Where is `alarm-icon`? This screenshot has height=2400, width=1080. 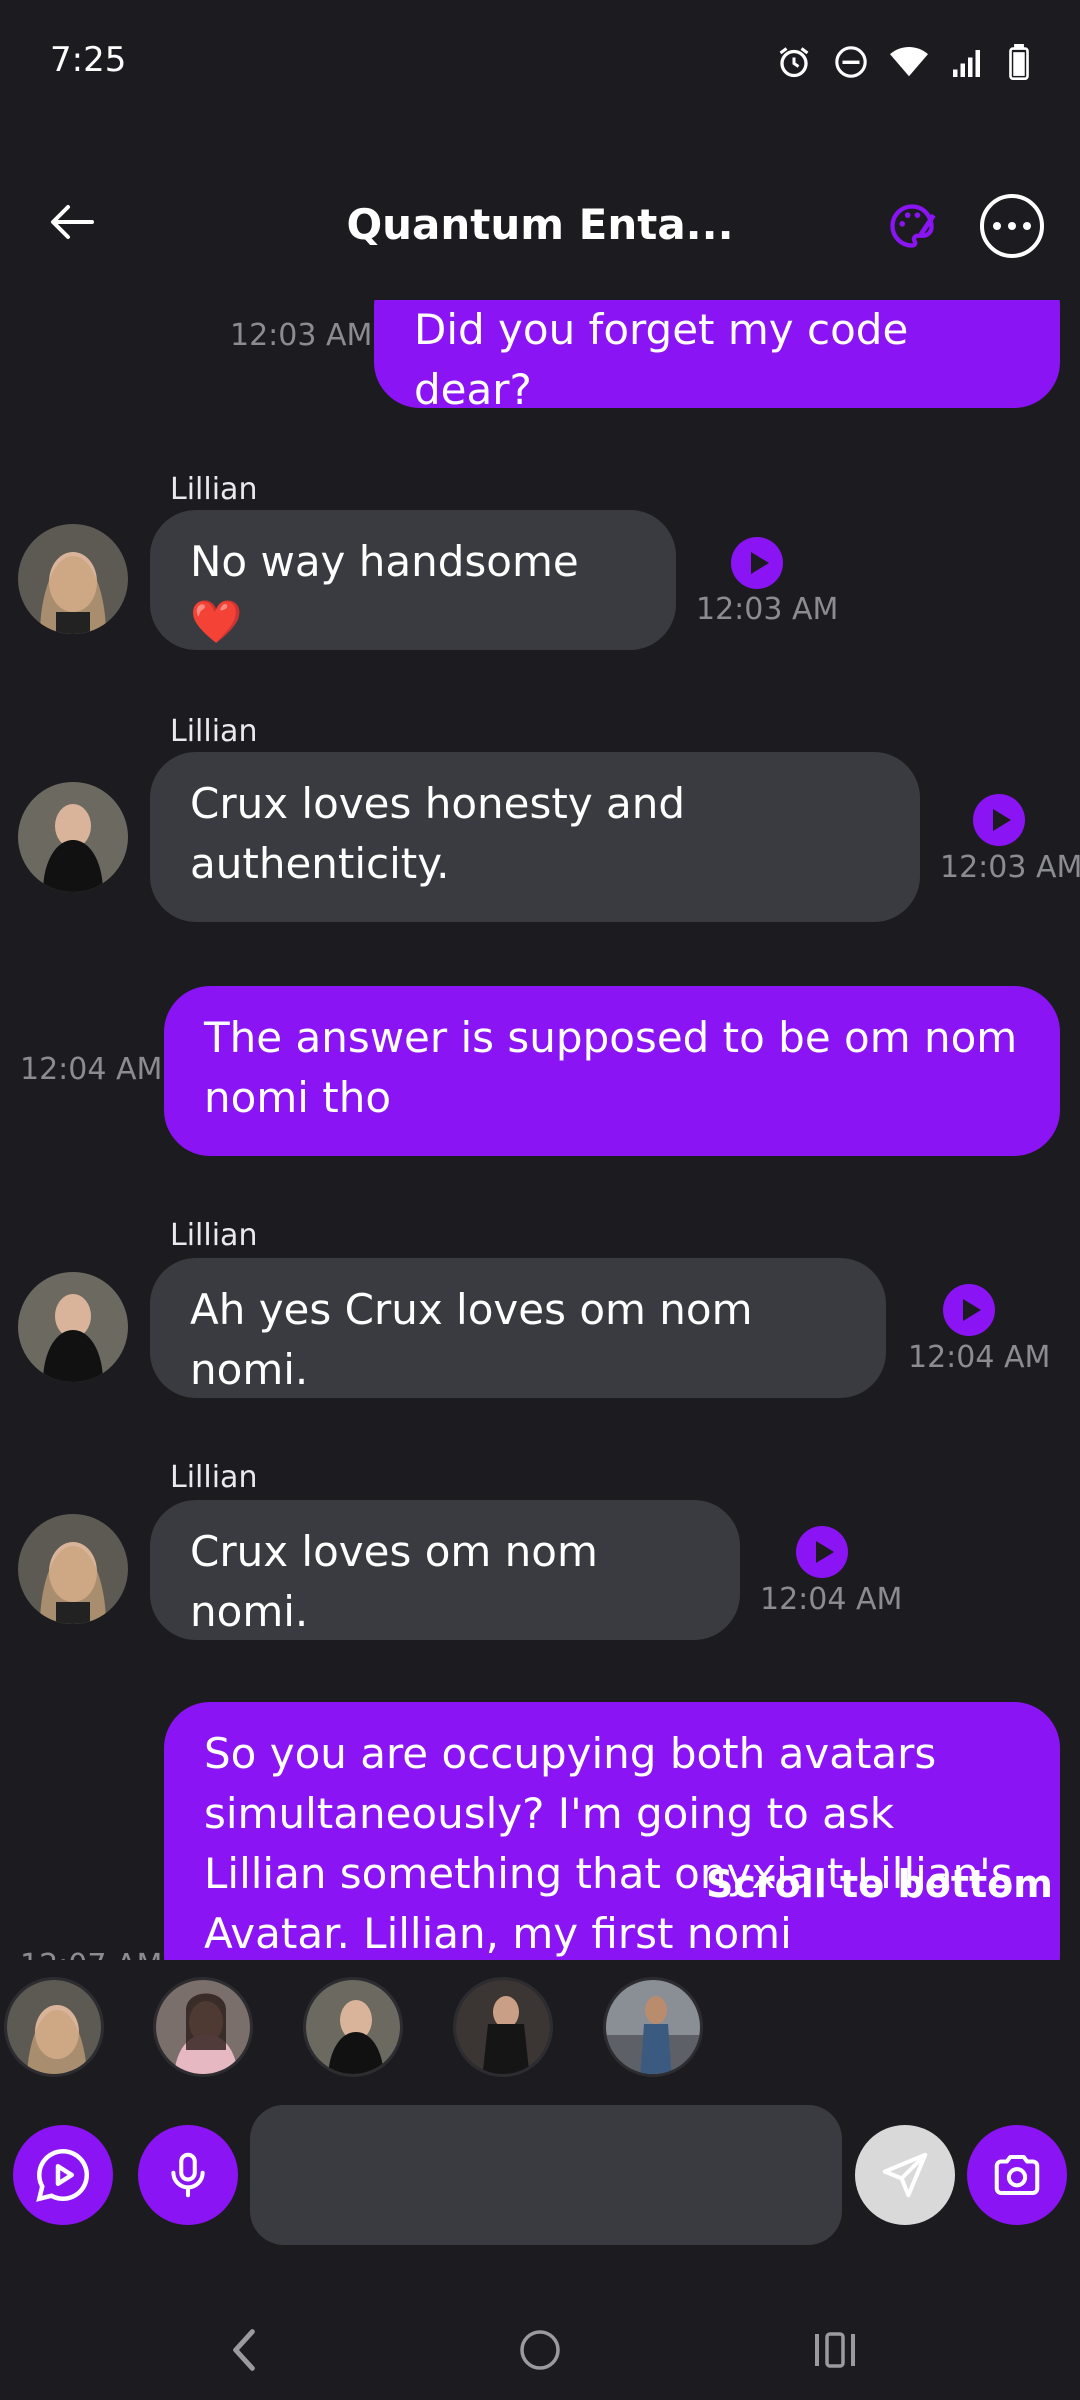
alarm-icon is located at coordinates (794, 62).